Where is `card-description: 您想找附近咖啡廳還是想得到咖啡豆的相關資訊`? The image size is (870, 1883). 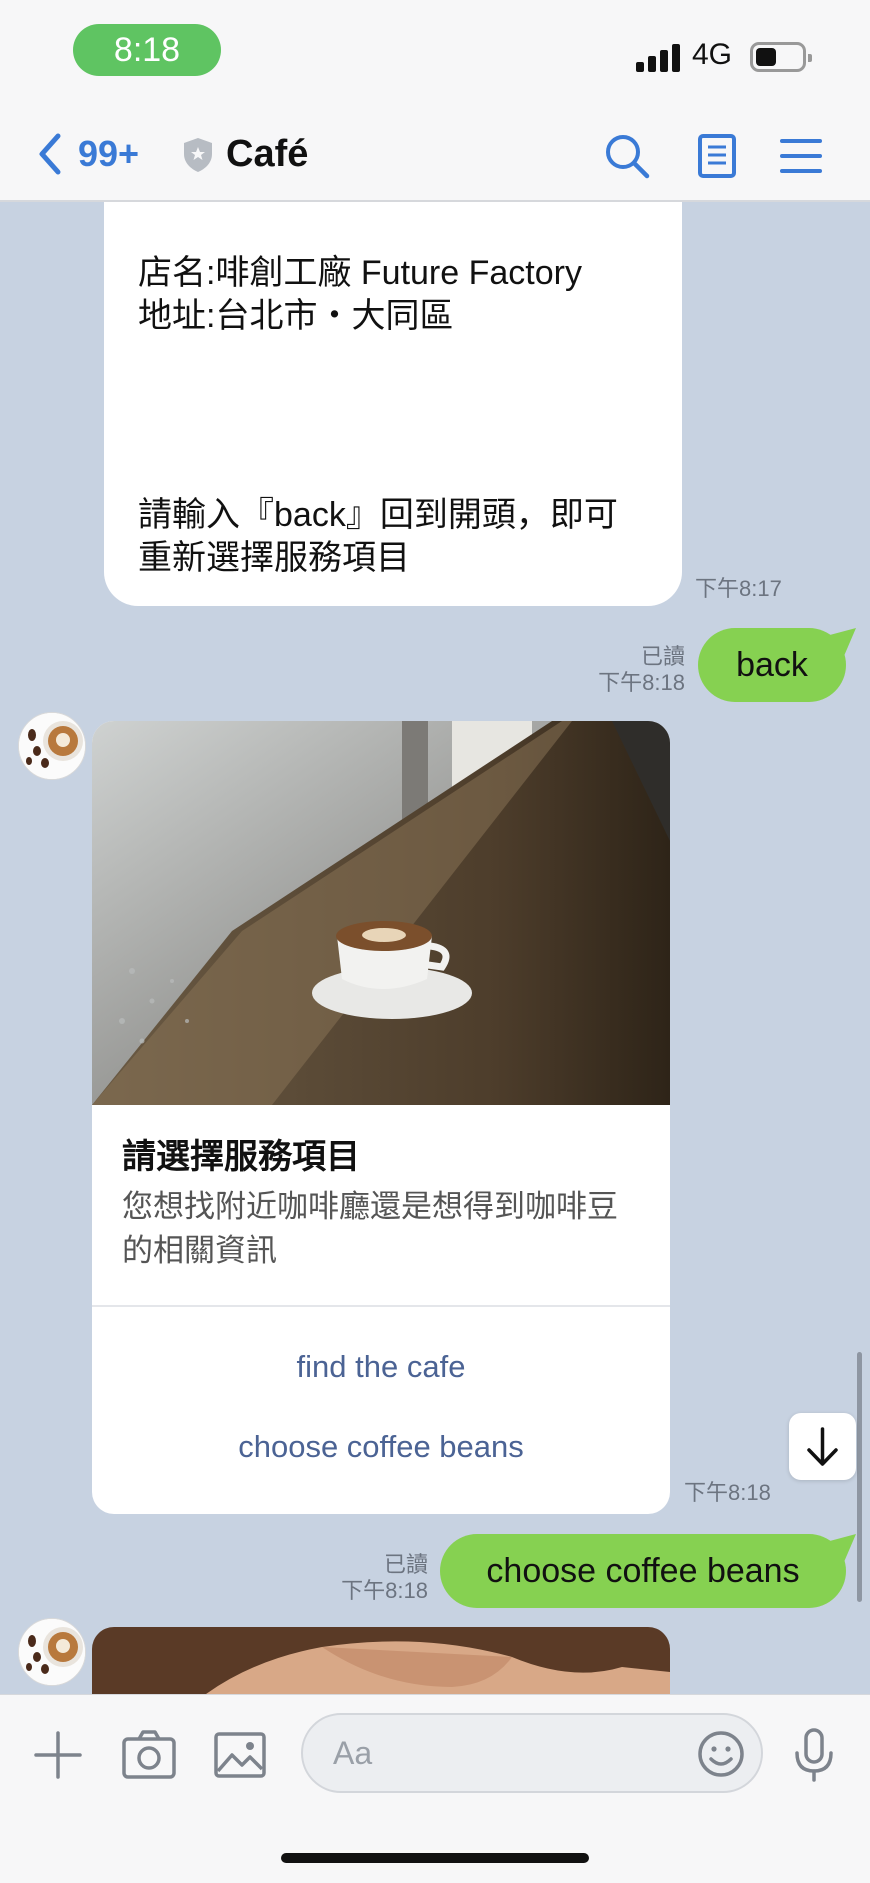
card-description: 您想找附近咖啡廳還是想得到咖啡豆的相關資訊 is located at coordinates (370, 1228).